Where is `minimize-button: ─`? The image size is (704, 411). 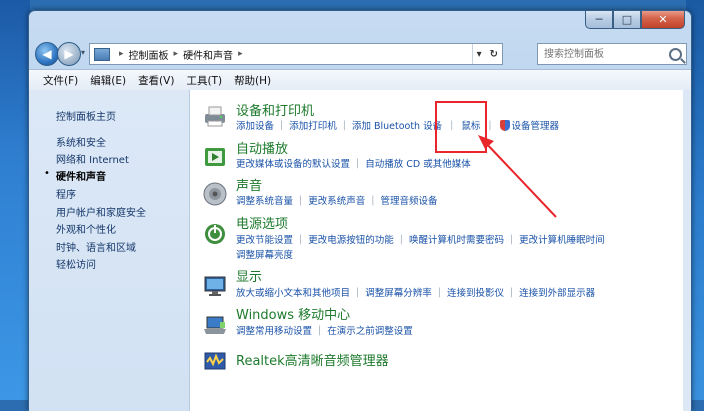
minimize-button: ─ is located at coordinates (599, 20).